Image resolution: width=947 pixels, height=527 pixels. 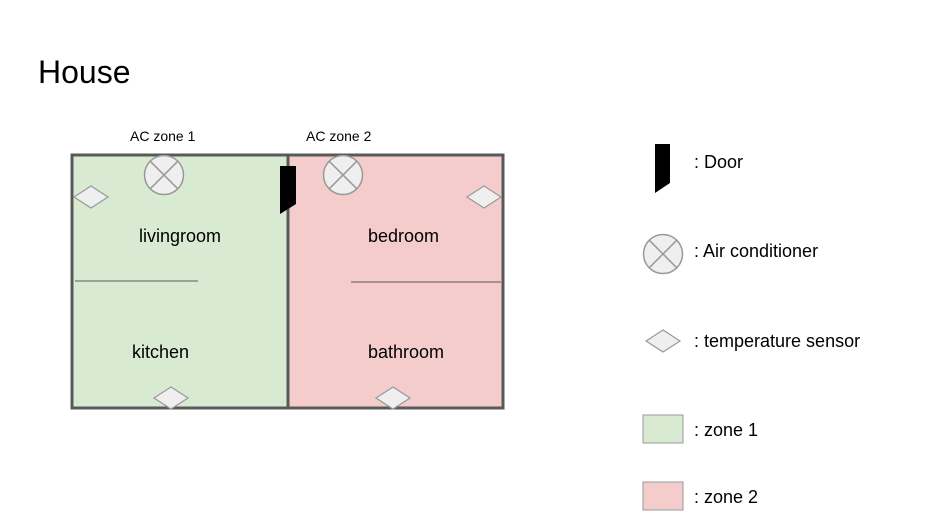 I want to click on room-label-livingroom: livingroom, so click(x=180, y=236).